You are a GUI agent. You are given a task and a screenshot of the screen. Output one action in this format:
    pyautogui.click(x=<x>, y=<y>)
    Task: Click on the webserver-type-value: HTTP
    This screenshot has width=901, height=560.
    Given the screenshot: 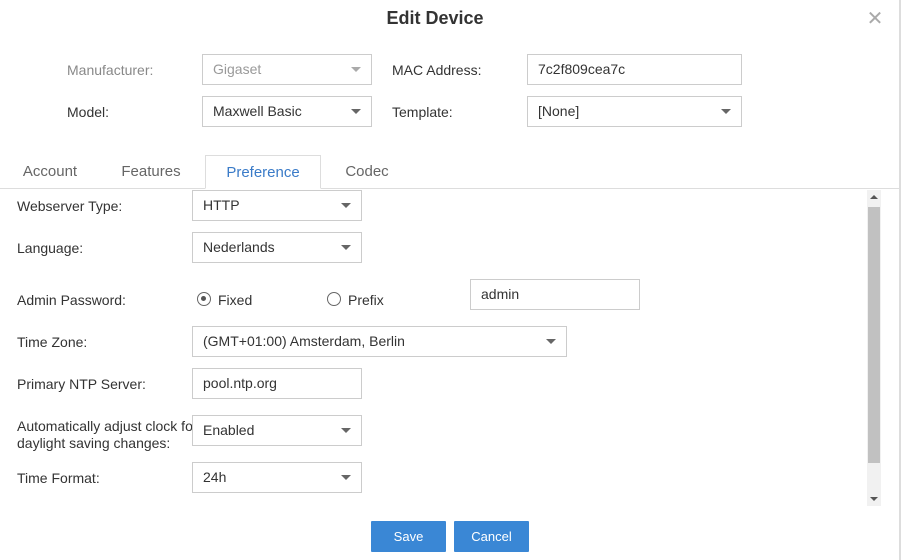 What is the action you would take?
    pyautogui.click(x=221, y=205)
    